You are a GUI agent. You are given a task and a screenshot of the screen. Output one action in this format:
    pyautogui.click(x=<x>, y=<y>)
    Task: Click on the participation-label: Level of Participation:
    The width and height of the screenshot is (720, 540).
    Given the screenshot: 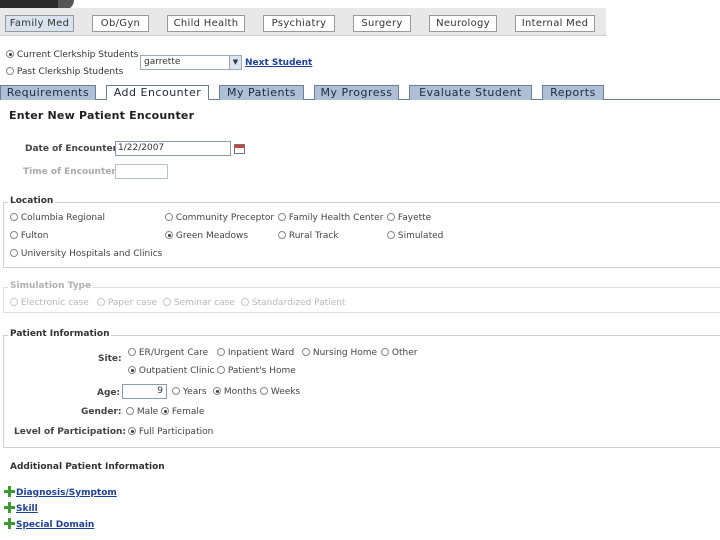 What is the action you would take?
    pyautogui.click(x=70, y=432)
    